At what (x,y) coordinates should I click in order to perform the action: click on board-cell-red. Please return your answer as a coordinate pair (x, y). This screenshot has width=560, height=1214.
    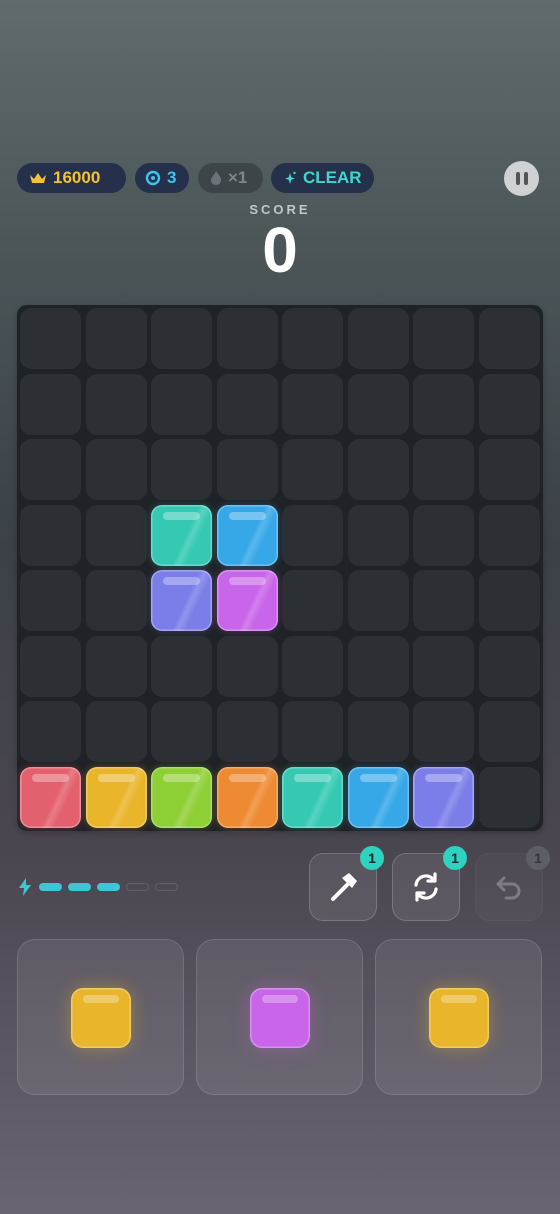
    Looking at the image, I should click on (50, 797).